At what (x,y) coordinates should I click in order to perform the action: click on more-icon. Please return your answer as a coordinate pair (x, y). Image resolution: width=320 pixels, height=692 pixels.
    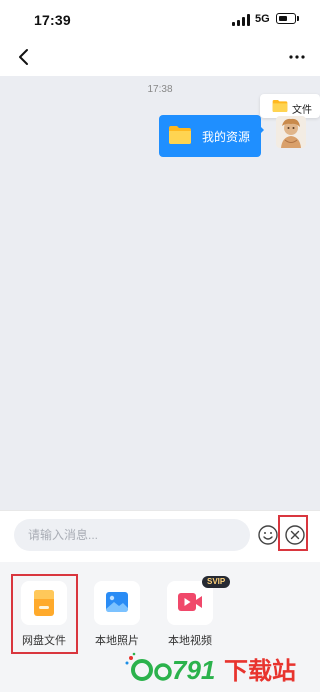
    Looking at the image, I should click on (297, 57).